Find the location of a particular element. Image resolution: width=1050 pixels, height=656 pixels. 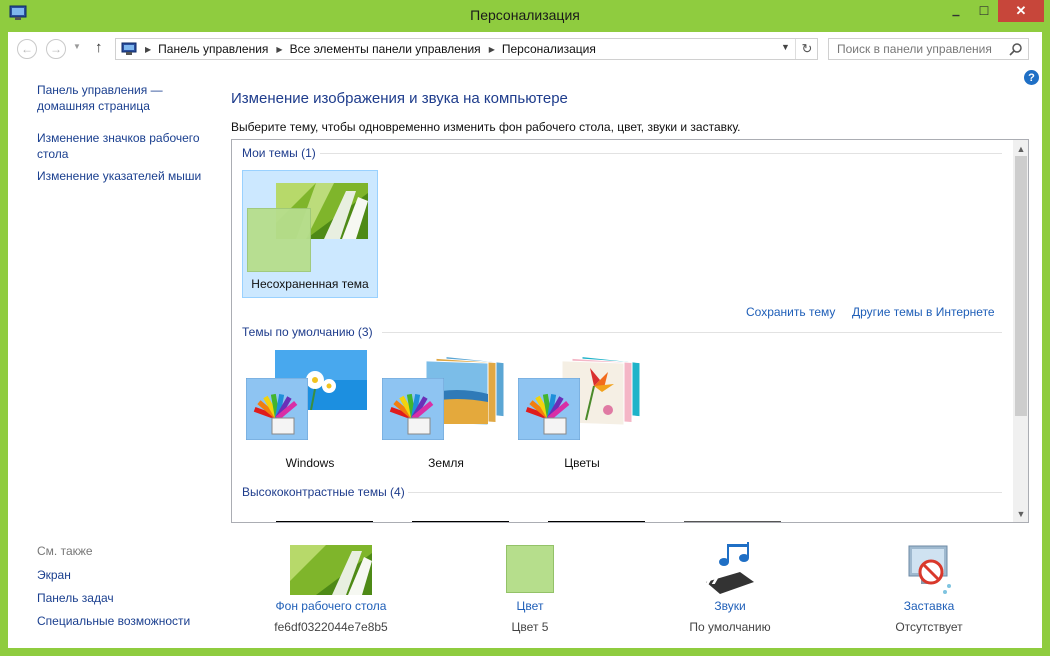

maximize-icon: ☐ is located at coordinates (984, 11).